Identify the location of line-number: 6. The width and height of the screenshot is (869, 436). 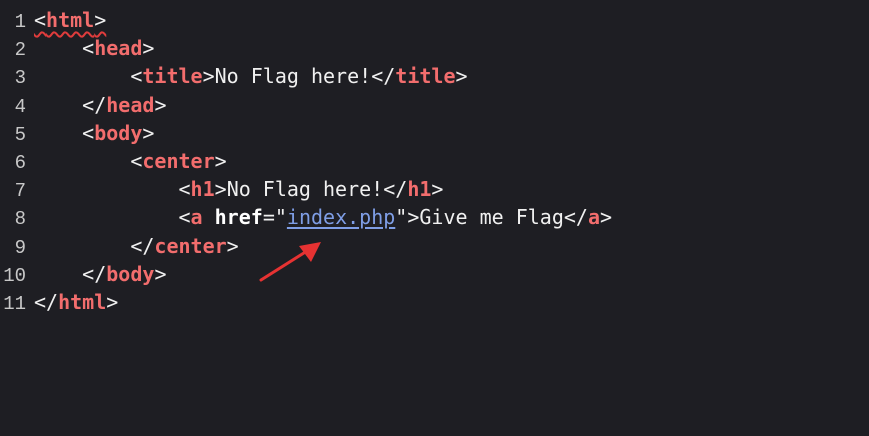
(20, 163).